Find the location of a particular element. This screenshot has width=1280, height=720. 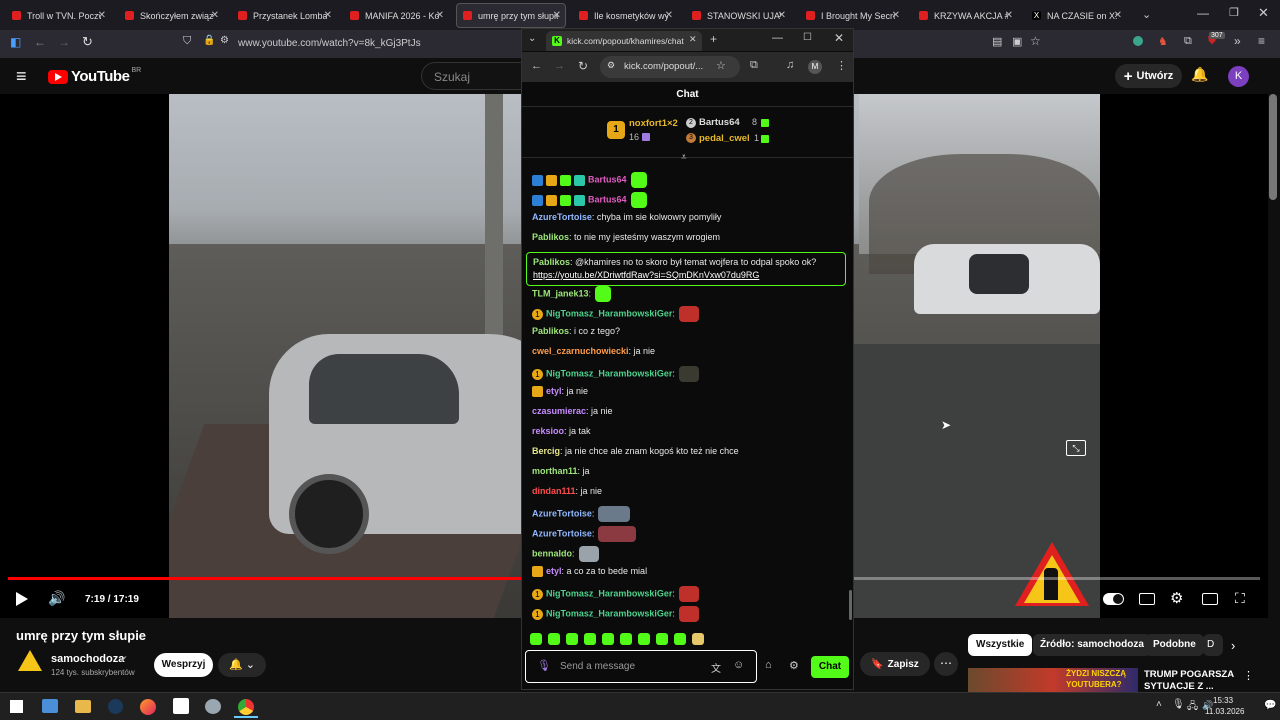

tab-9: KRZYWA AKCJA #9 -✕ is located at coordinates (965, 15).